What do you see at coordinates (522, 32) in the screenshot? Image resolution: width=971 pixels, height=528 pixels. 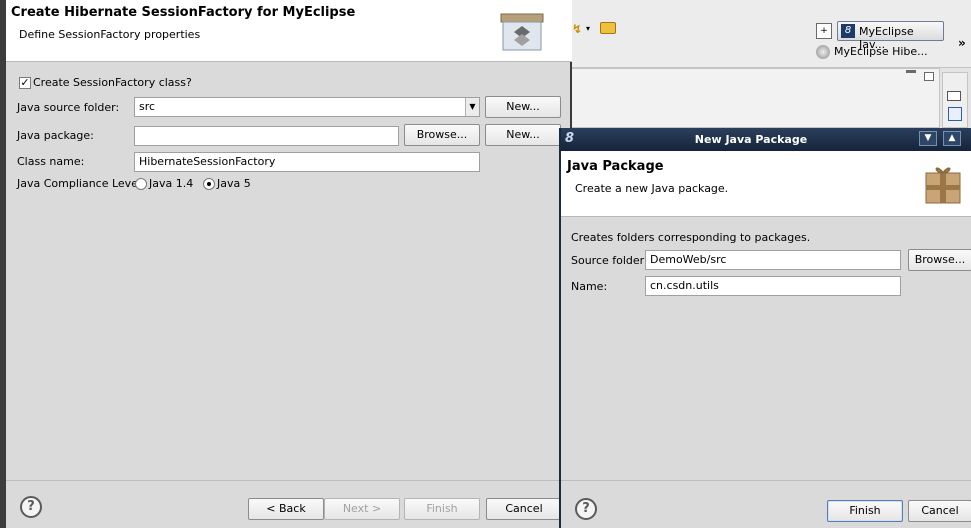 I see `wizard-banner-icon` at bounding box center [522, 32].